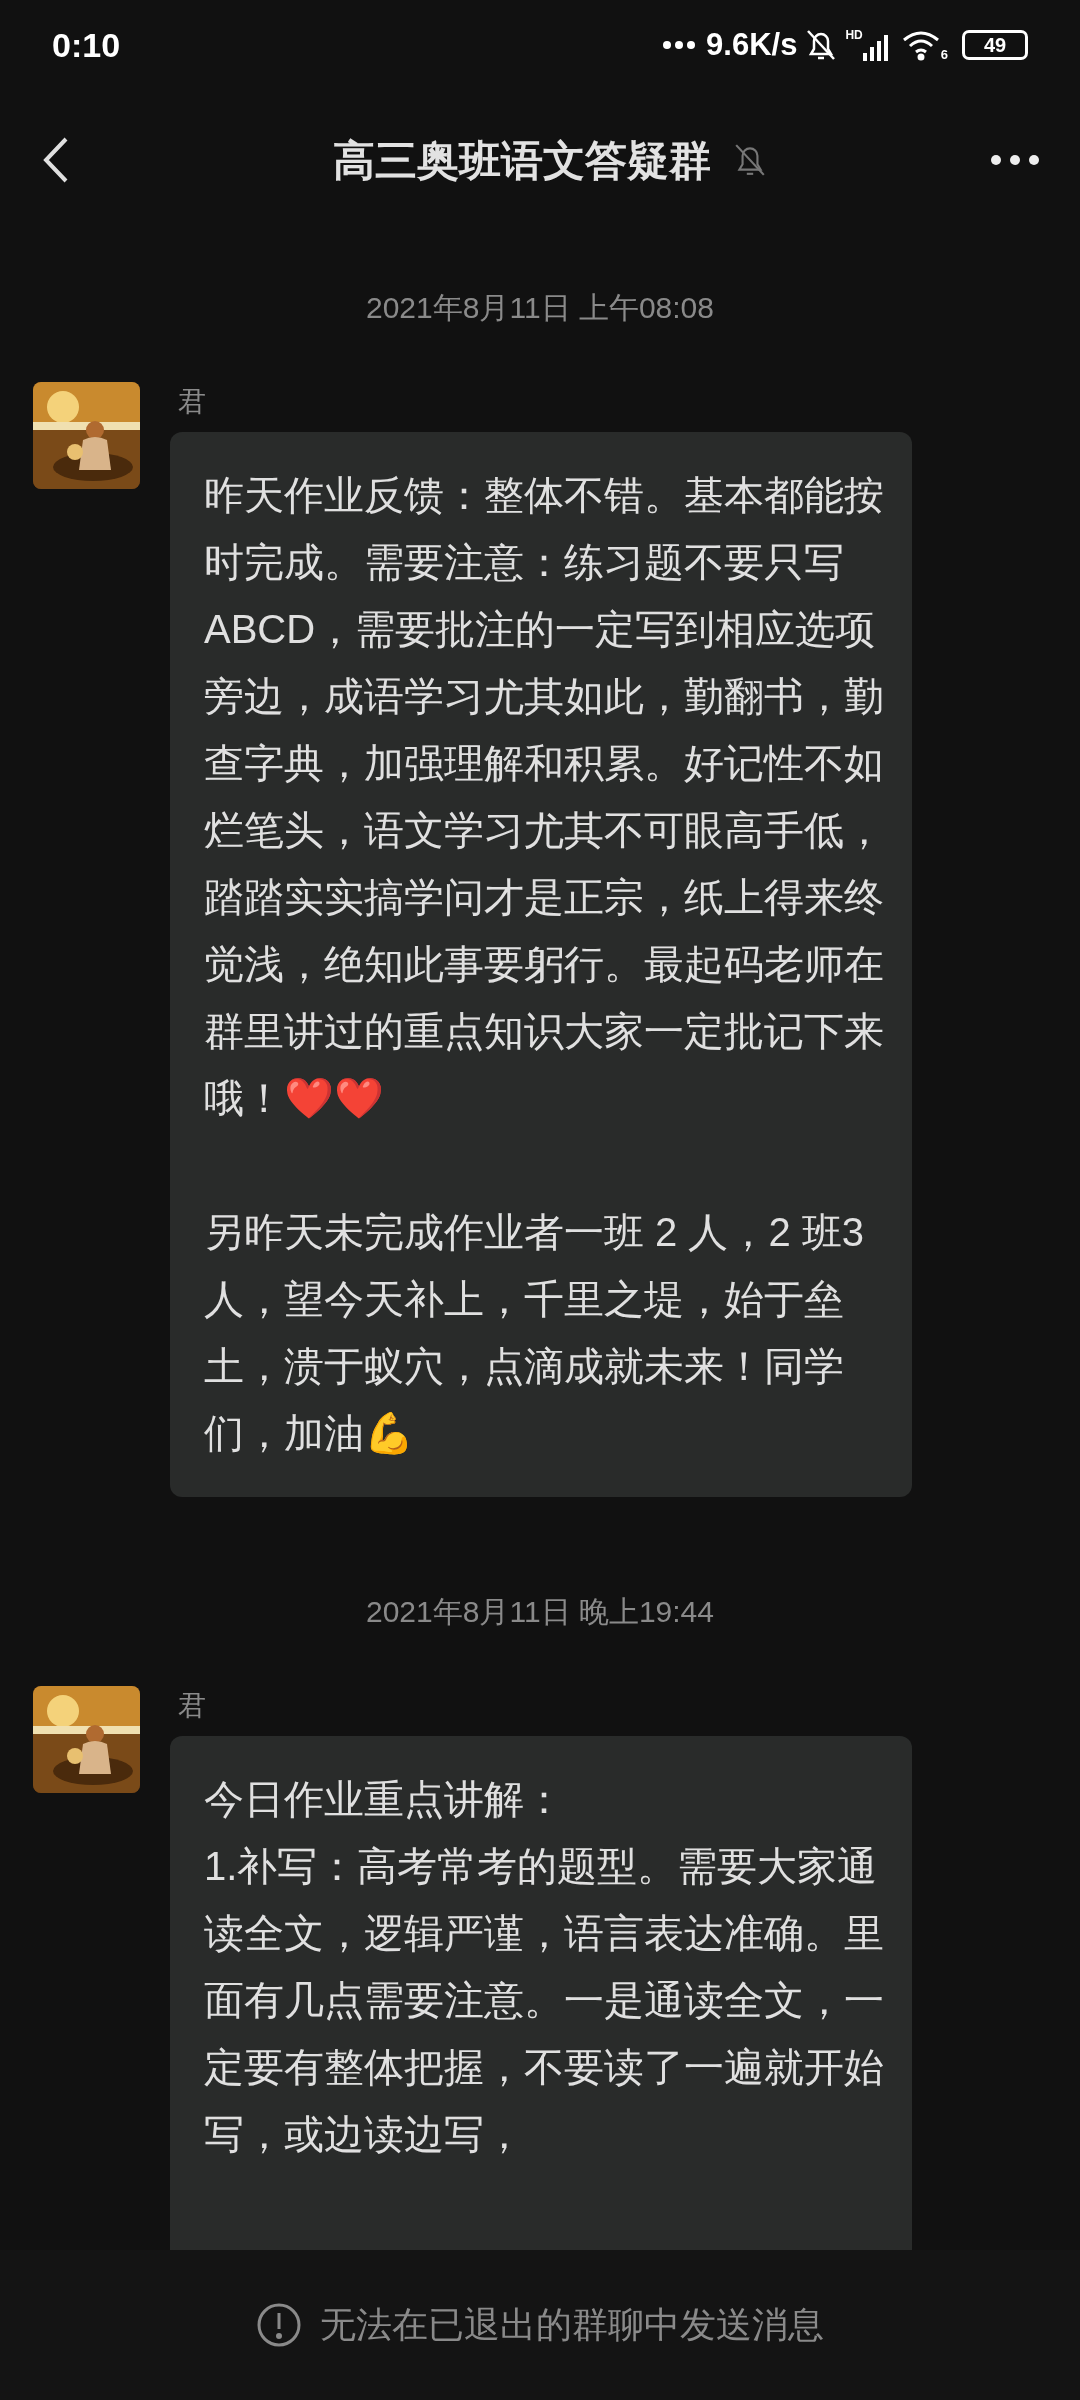 The height and width of the screenshot is (2400, 1080). Describe the element at coordinates (279, 2325) in the screenshot. I see `warning-icon` at that location.